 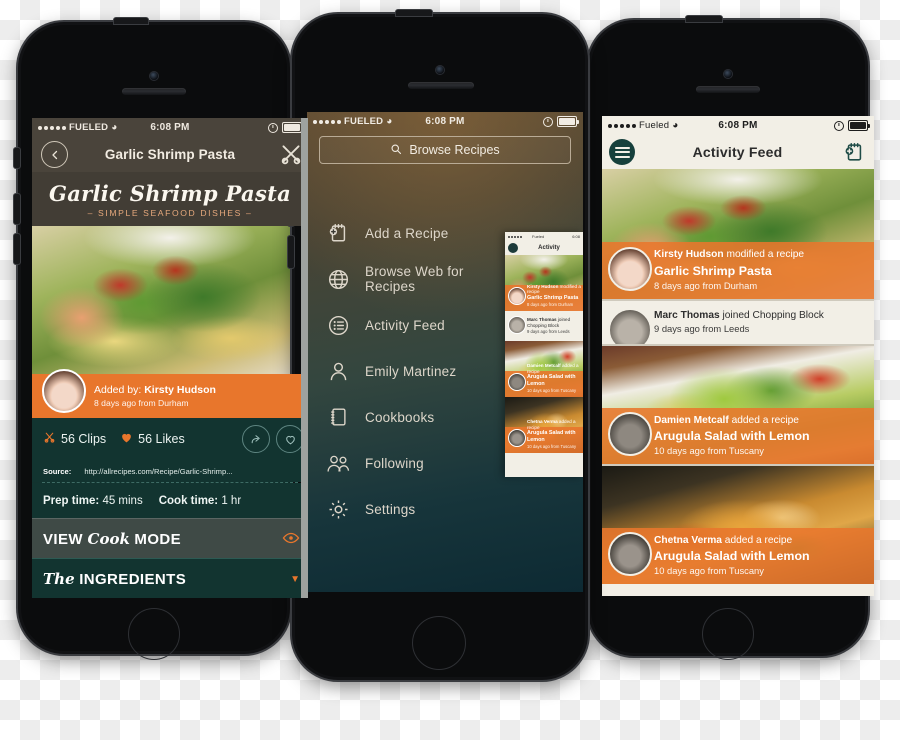 What do you see at coordinates (17, 249) in the screenshot?
I see `volume-down-left` at bounding box center [17, 249].